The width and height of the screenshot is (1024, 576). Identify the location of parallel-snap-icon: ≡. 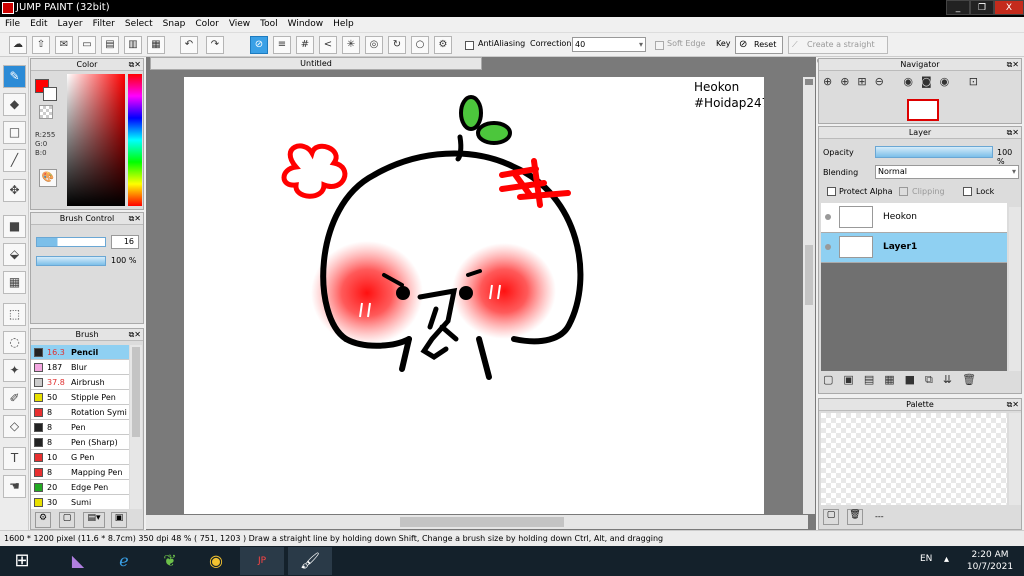
(282, 45).